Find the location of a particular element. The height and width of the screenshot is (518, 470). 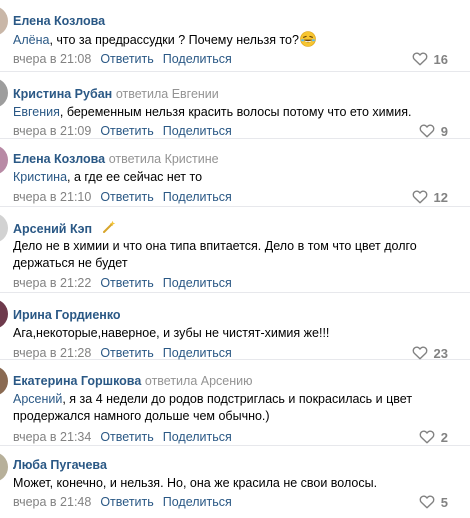

reply-to-note: ответила Евгении is located at coordinates (167, 94).